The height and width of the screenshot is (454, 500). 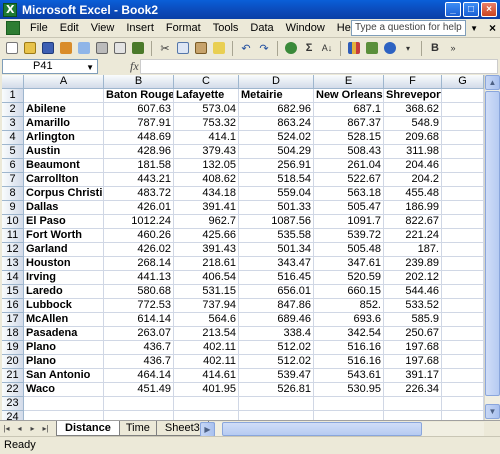 What do you see at coordinates (463, 96) in the screenshot?
I see `cell-g1` at bounding box center [463, 96].